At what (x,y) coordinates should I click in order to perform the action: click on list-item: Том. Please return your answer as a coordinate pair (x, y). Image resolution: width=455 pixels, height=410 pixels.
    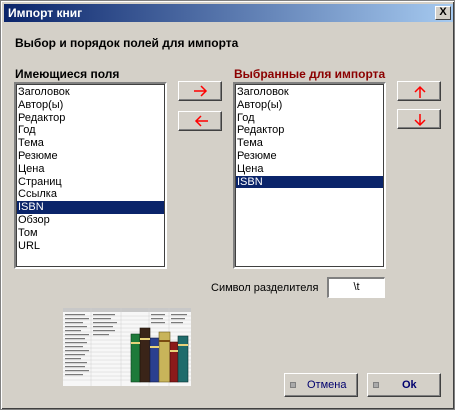
    Looking at the image, I should click on (90, 233).